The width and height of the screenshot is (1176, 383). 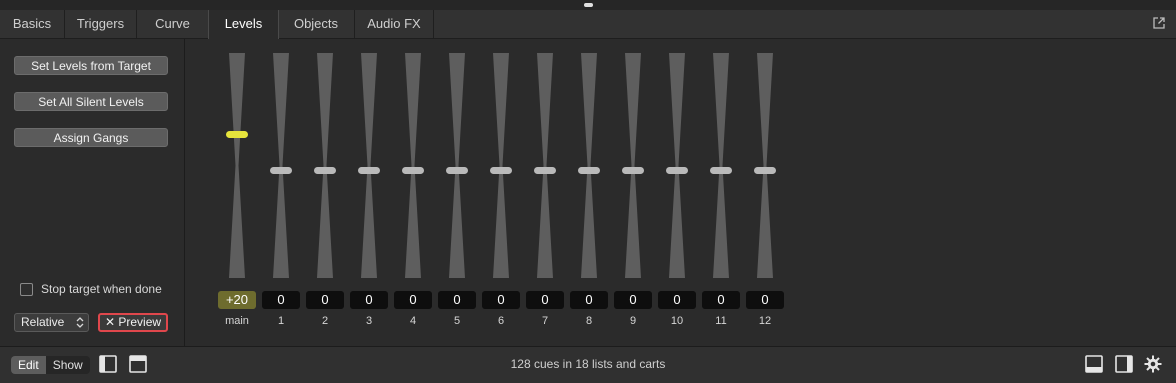 What do you see at coordinates (91, 65) in the screenshot?
I see `set-levels-from-target-button: Set Levels from Target` at bounding box center [91, 65].